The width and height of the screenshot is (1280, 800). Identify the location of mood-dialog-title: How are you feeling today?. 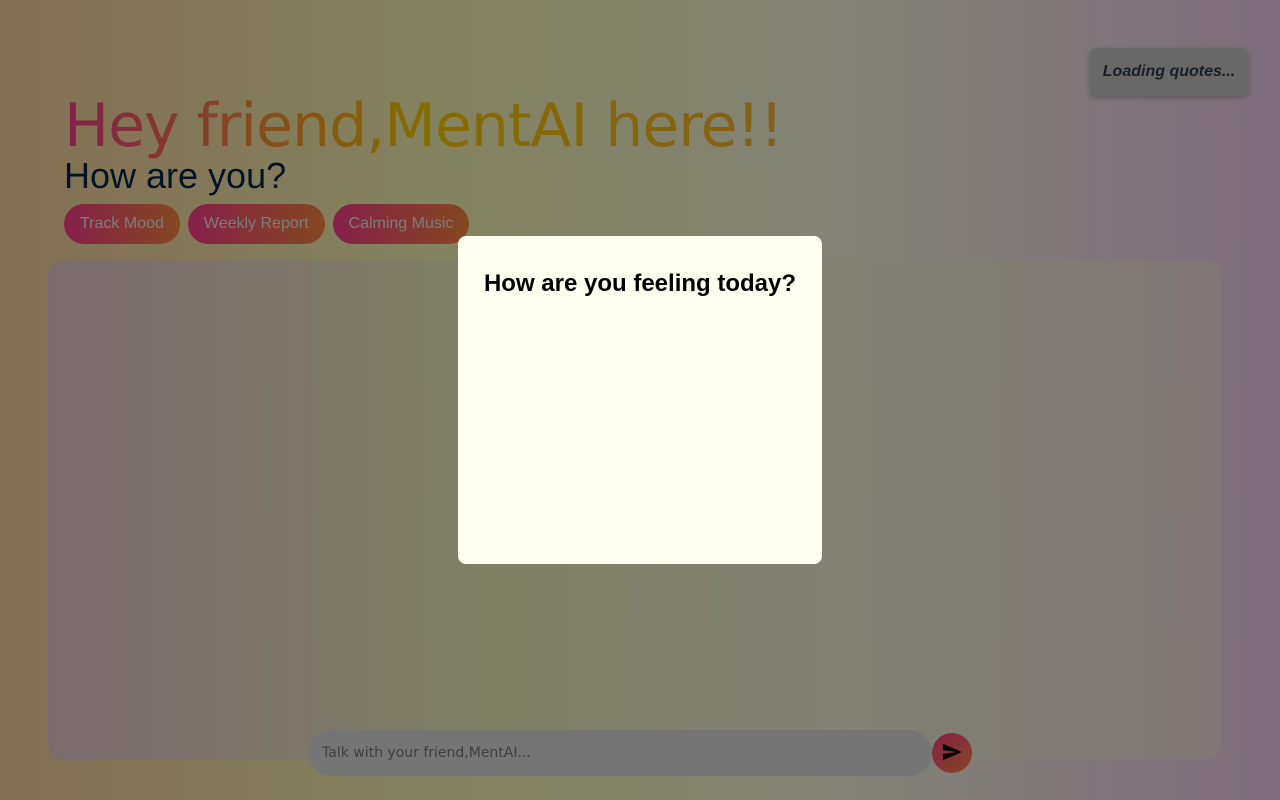
(640, 283).